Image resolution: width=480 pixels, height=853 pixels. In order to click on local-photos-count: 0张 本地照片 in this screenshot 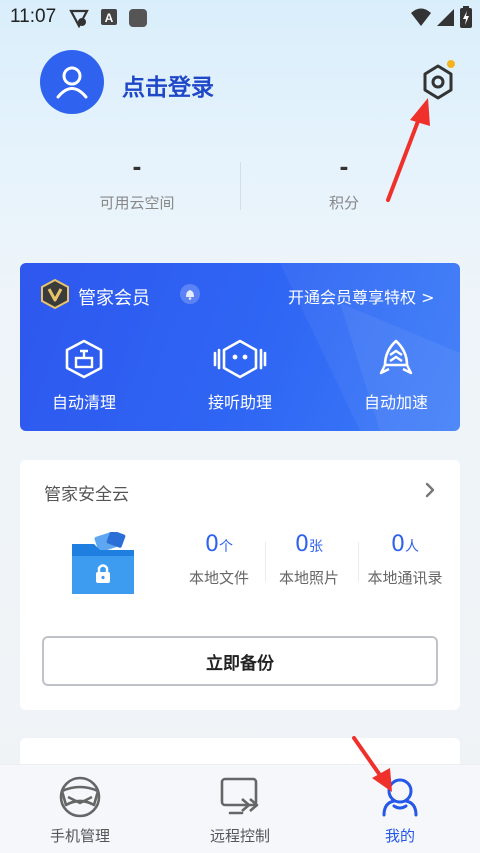, I will do `click(309, 560)`.